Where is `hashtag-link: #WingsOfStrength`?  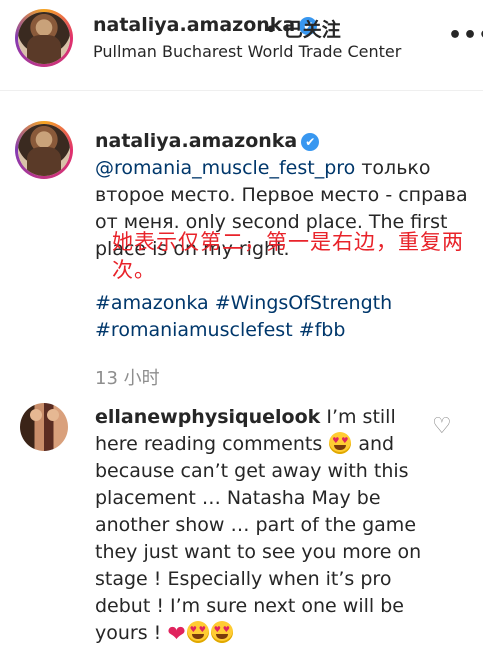 hashtag-link: #WingsOfStrength is located at coordinates (303, 303).